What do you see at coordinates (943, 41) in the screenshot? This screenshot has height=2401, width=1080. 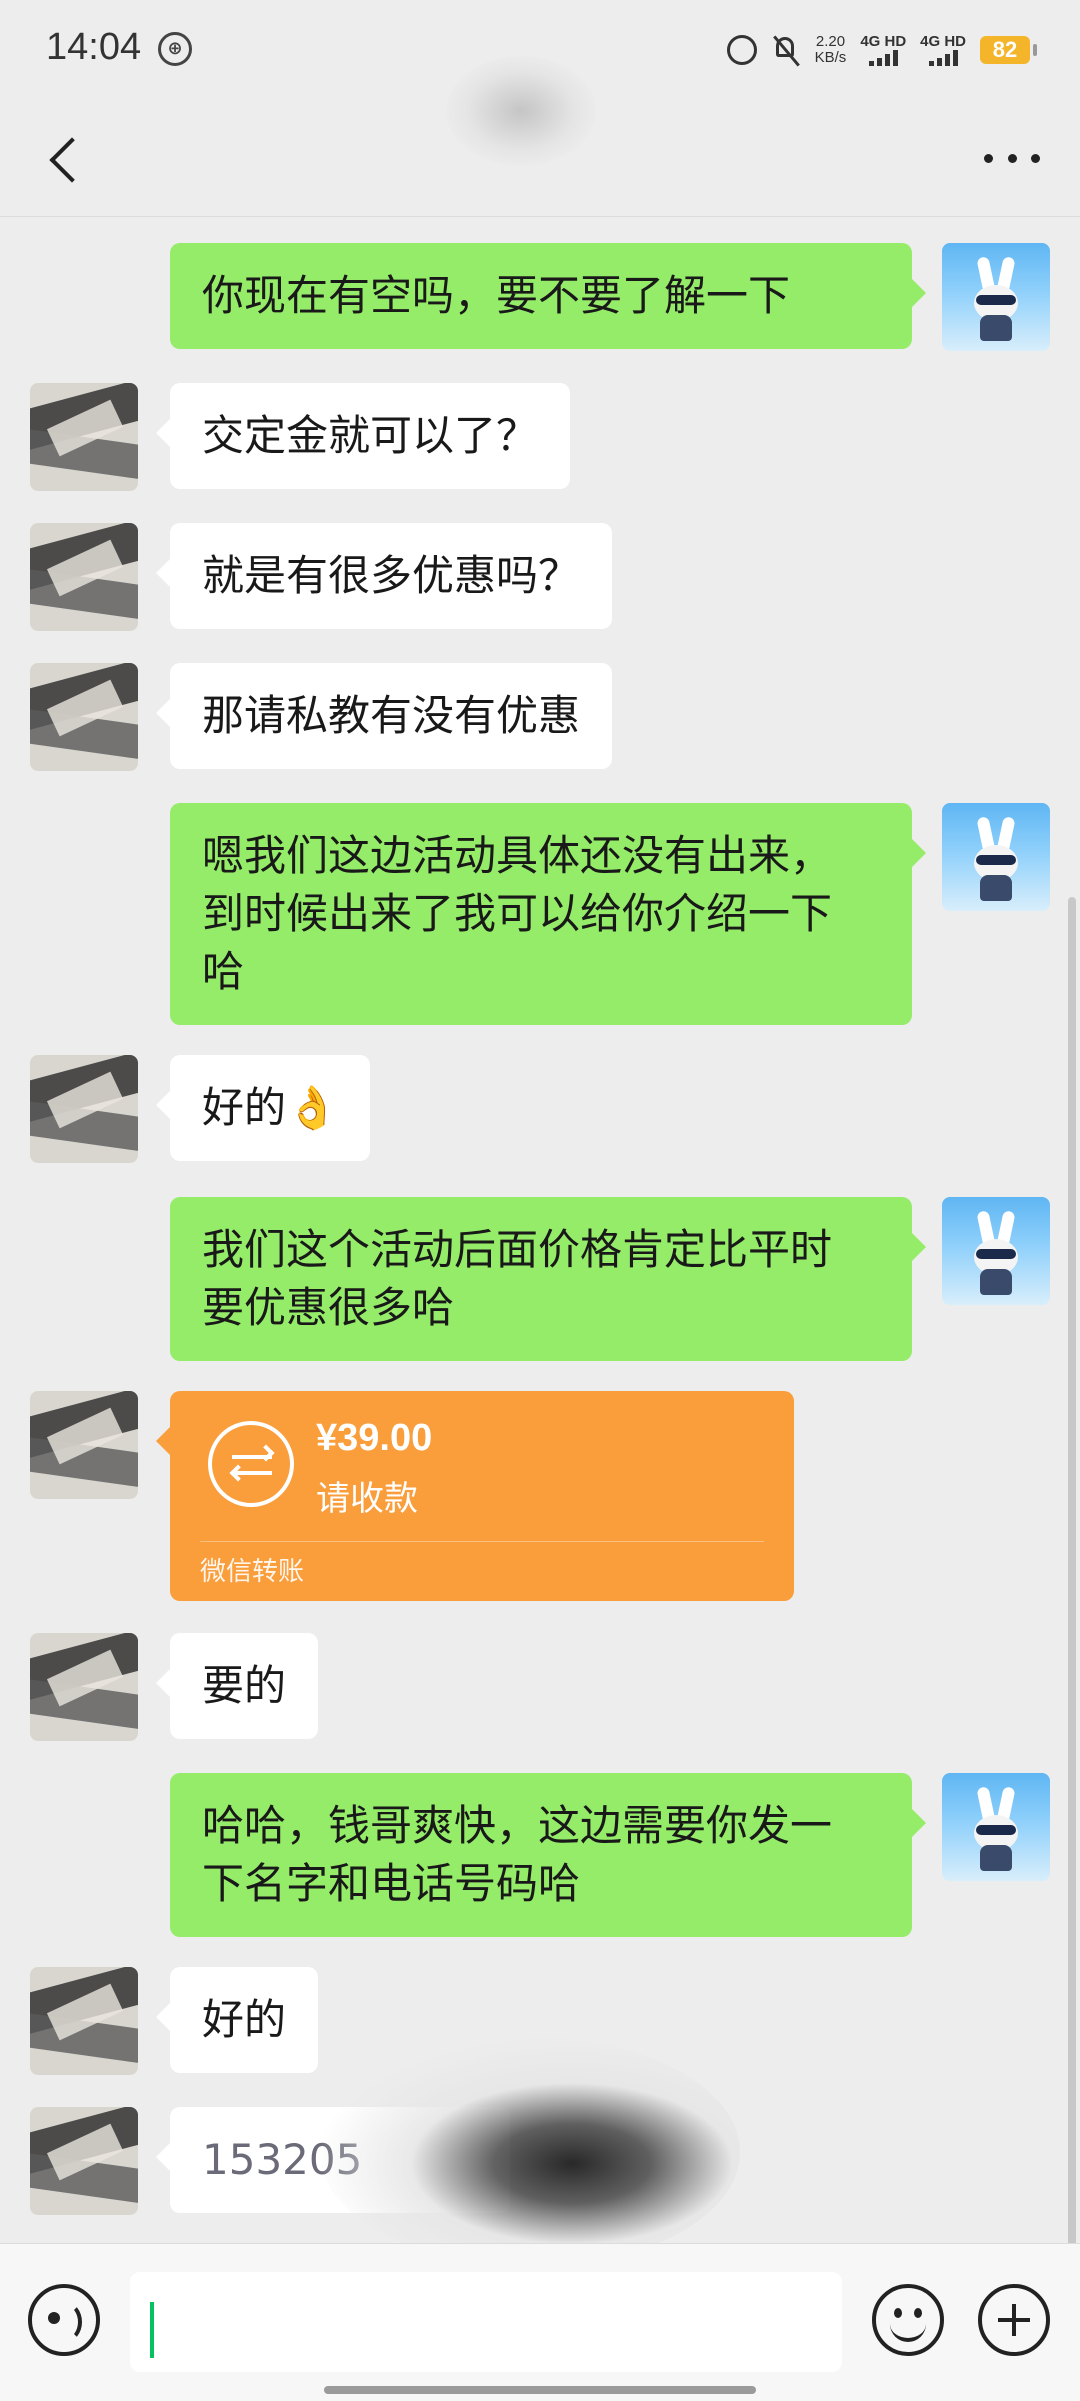 I see `sim2-label: 4G HD` at bounding box center [943, 41].